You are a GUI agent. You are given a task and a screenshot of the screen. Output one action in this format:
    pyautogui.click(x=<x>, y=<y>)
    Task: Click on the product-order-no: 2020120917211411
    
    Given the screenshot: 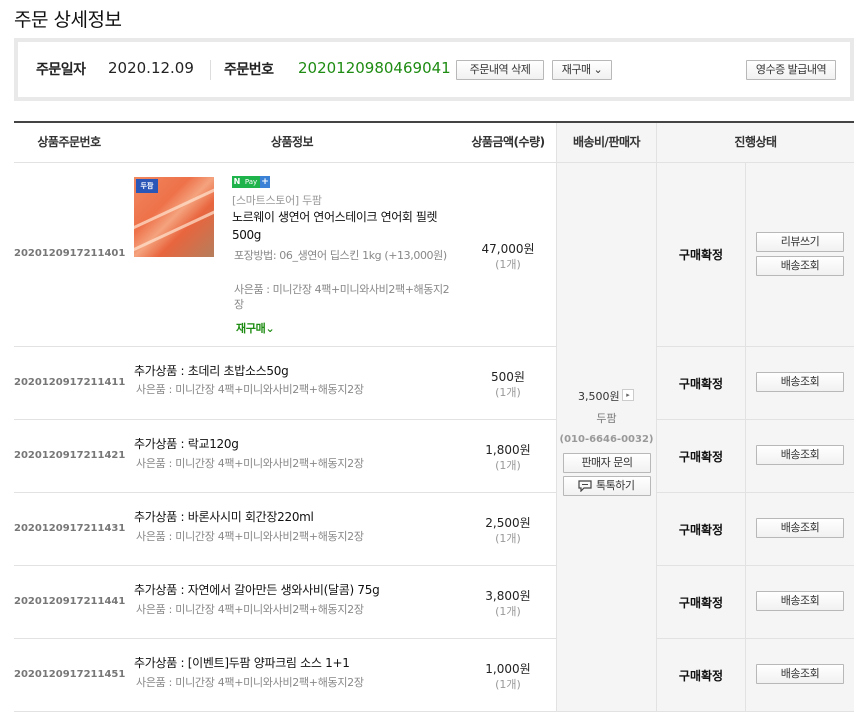 What is the action you would take?
    pyautogui.click(x=70, y=382)
    